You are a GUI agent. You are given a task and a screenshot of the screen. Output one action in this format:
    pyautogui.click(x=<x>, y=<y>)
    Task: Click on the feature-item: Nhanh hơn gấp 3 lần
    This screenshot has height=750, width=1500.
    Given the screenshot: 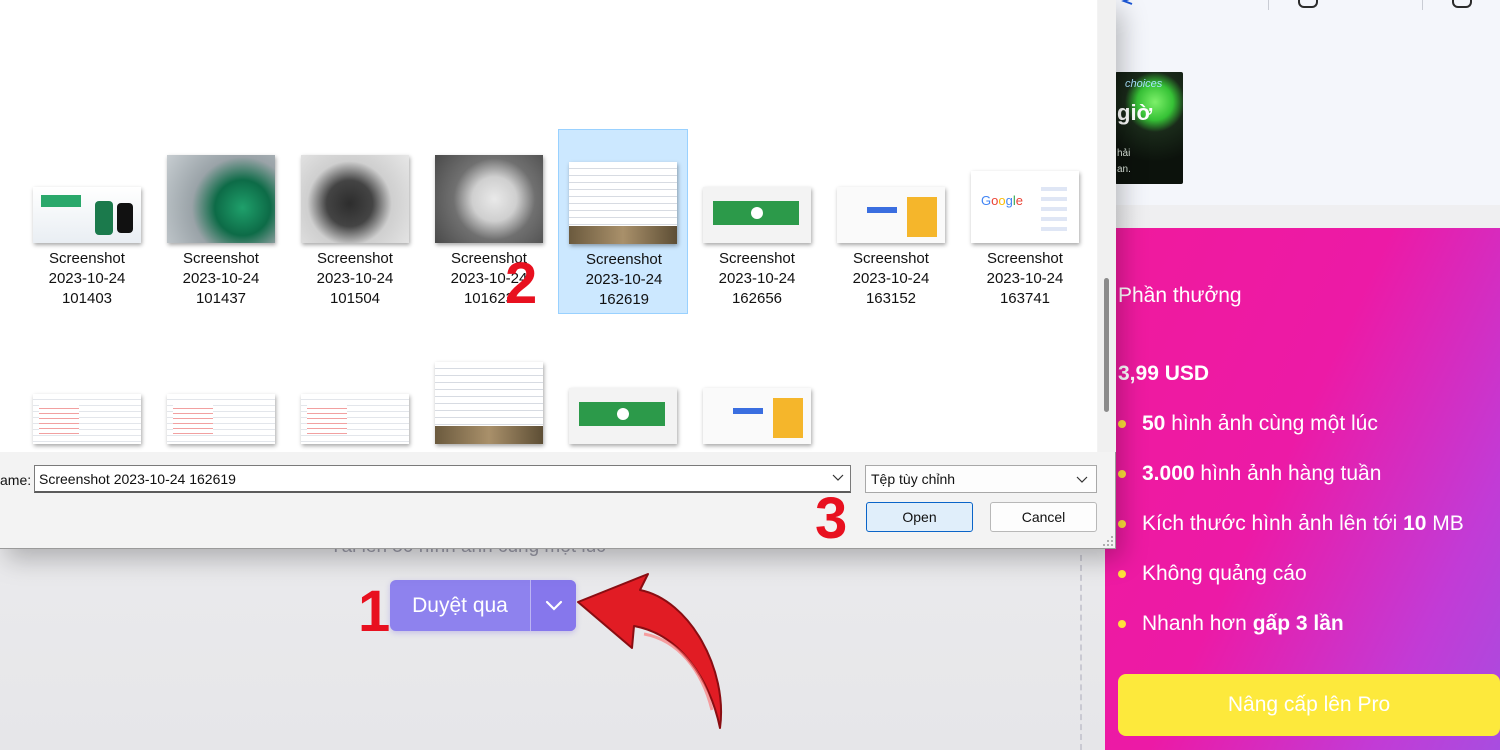 What is the action you would take?
    pyautogui.click(x=1231, y=624)
    